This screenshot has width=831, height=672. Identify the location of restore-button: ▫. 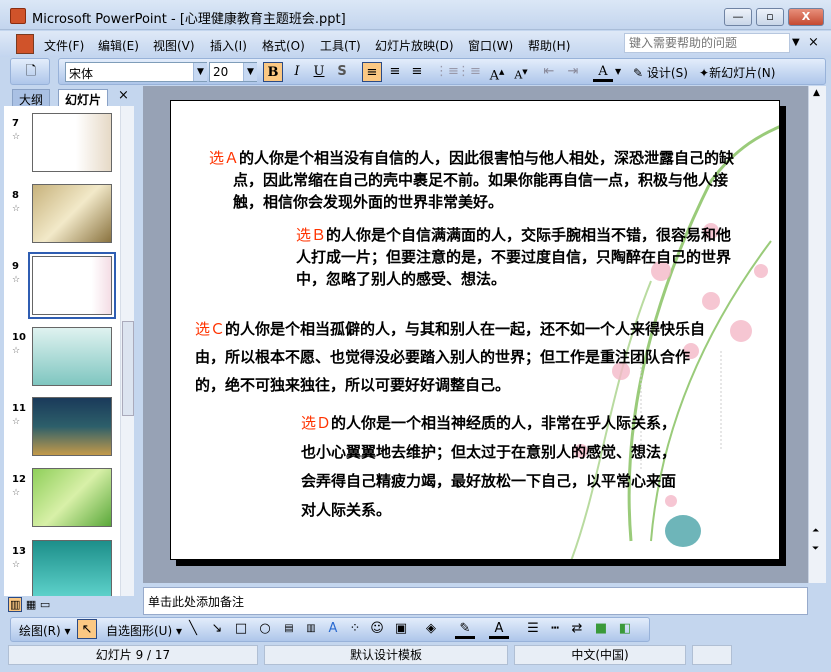
(770, 17).